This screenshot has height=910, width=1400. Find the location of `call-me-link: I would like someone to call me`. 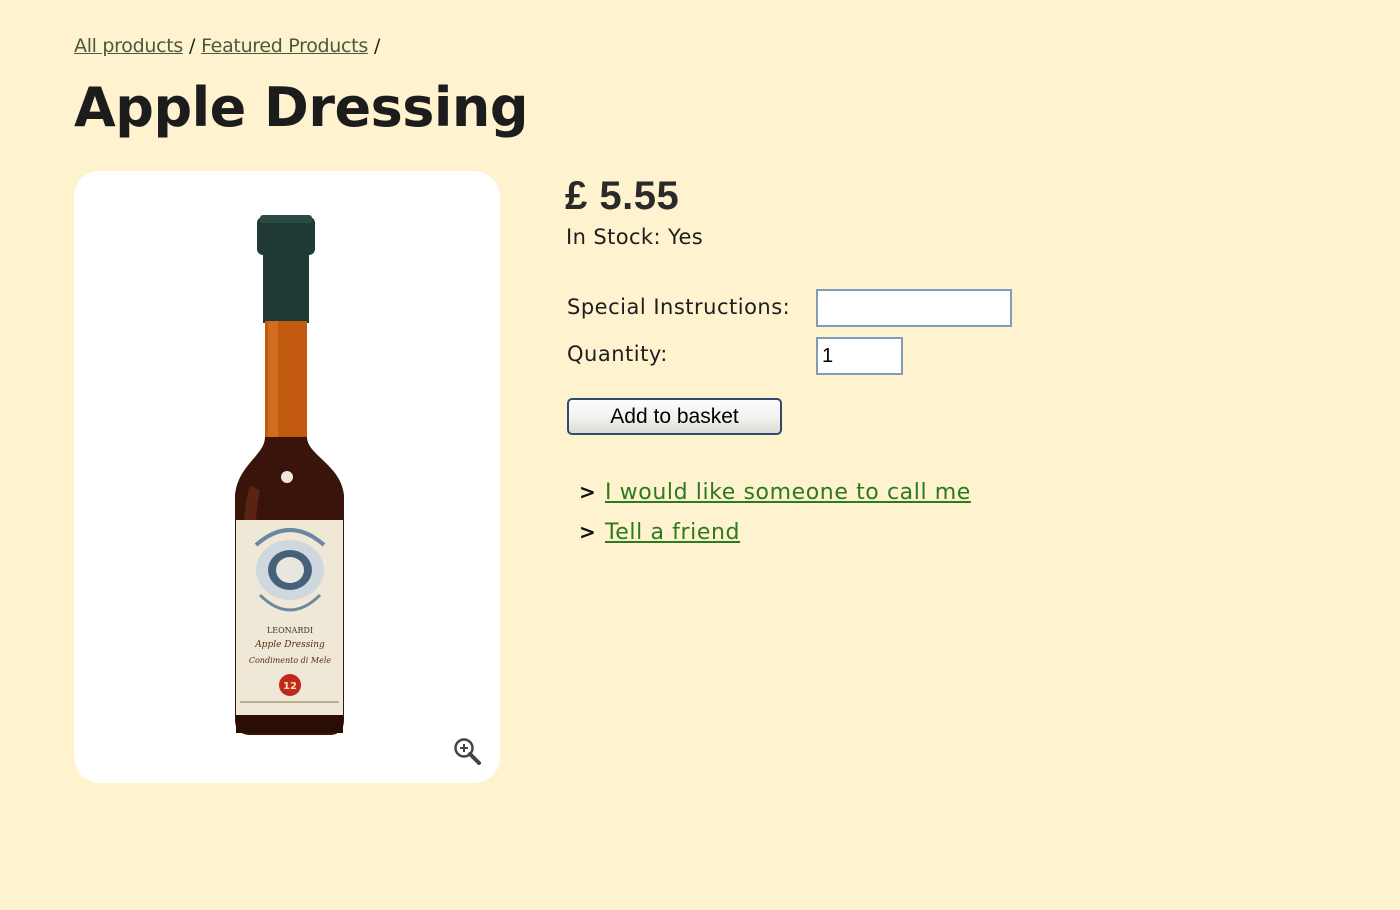

call-me-link: I would like someone to call me is located at coordinates (788, 492).